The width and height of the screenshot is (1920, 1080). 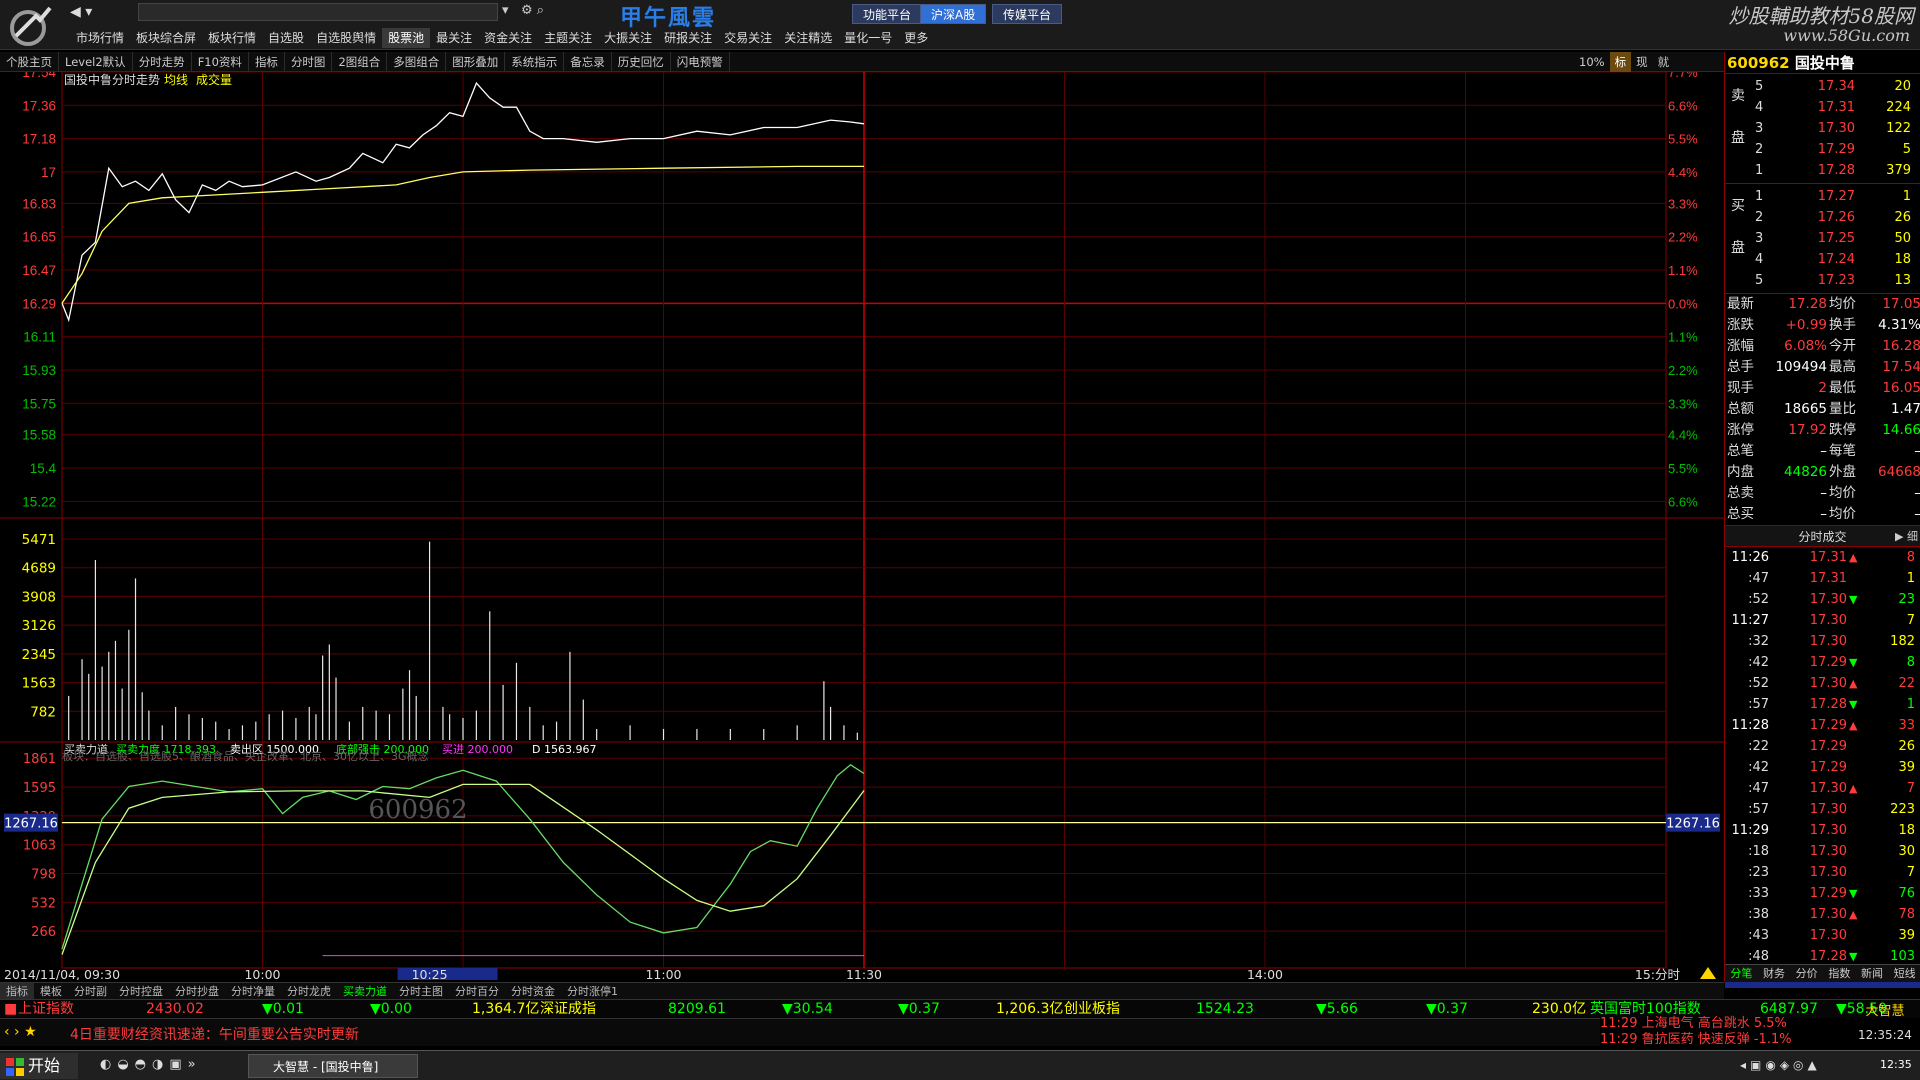 What do you see at coordinates (365, 991) in the screenshot?
I see `indicator-tab: 买卖力道` at bounding box center [365, 991].